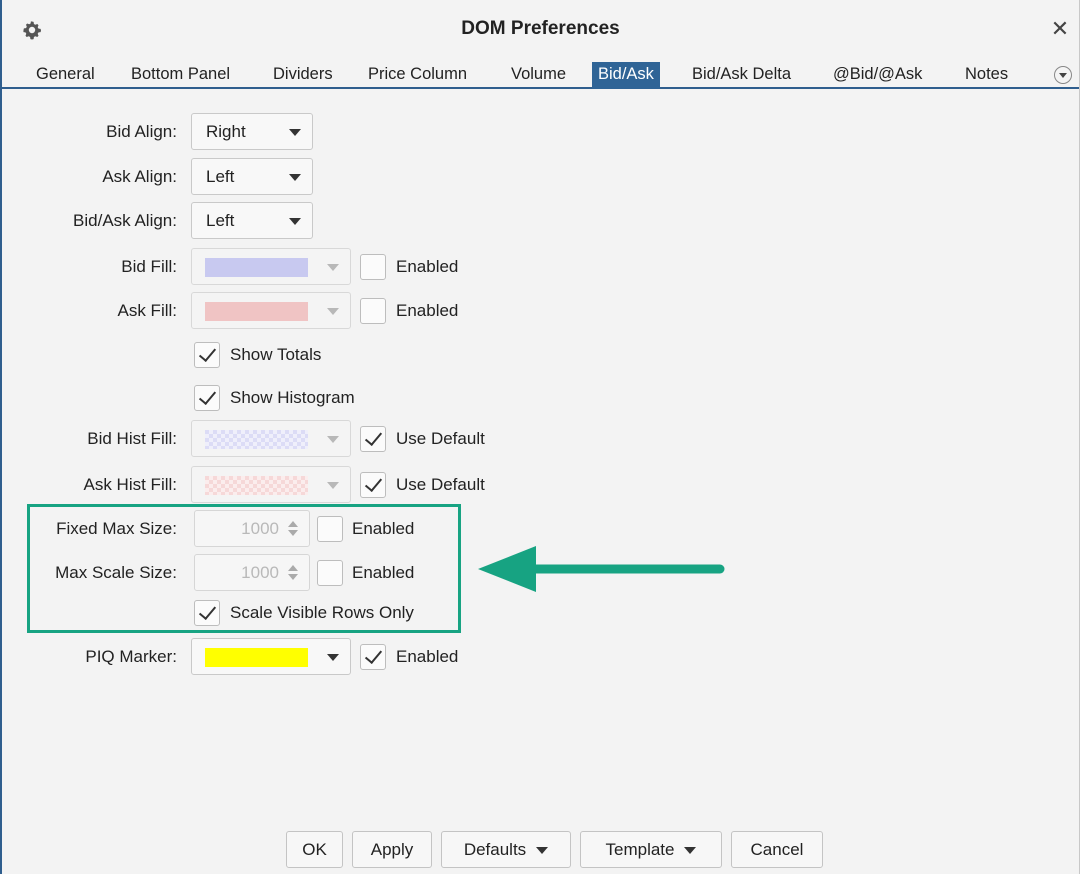 The height and width of the screenshot is (874, 1082). I want to click on max-scale-size-stepper: 1000, so click(252, 572).